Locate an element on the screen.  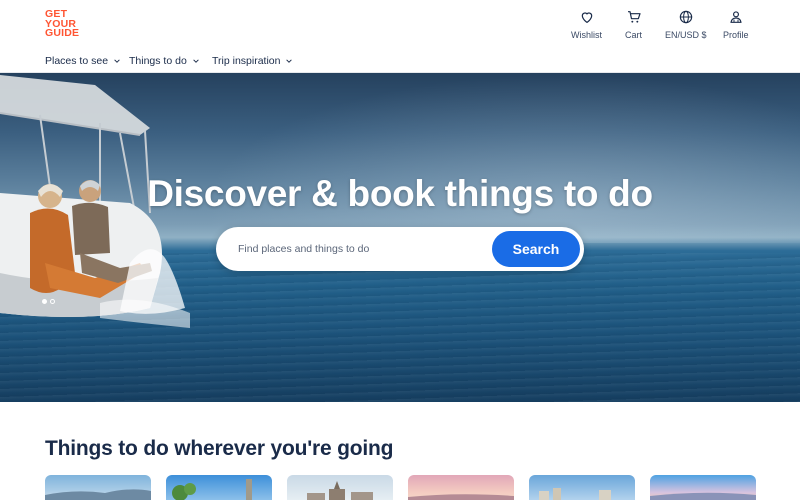
nav-trip-inspiration: Trip inspiration is located at coordinates (252, 61).